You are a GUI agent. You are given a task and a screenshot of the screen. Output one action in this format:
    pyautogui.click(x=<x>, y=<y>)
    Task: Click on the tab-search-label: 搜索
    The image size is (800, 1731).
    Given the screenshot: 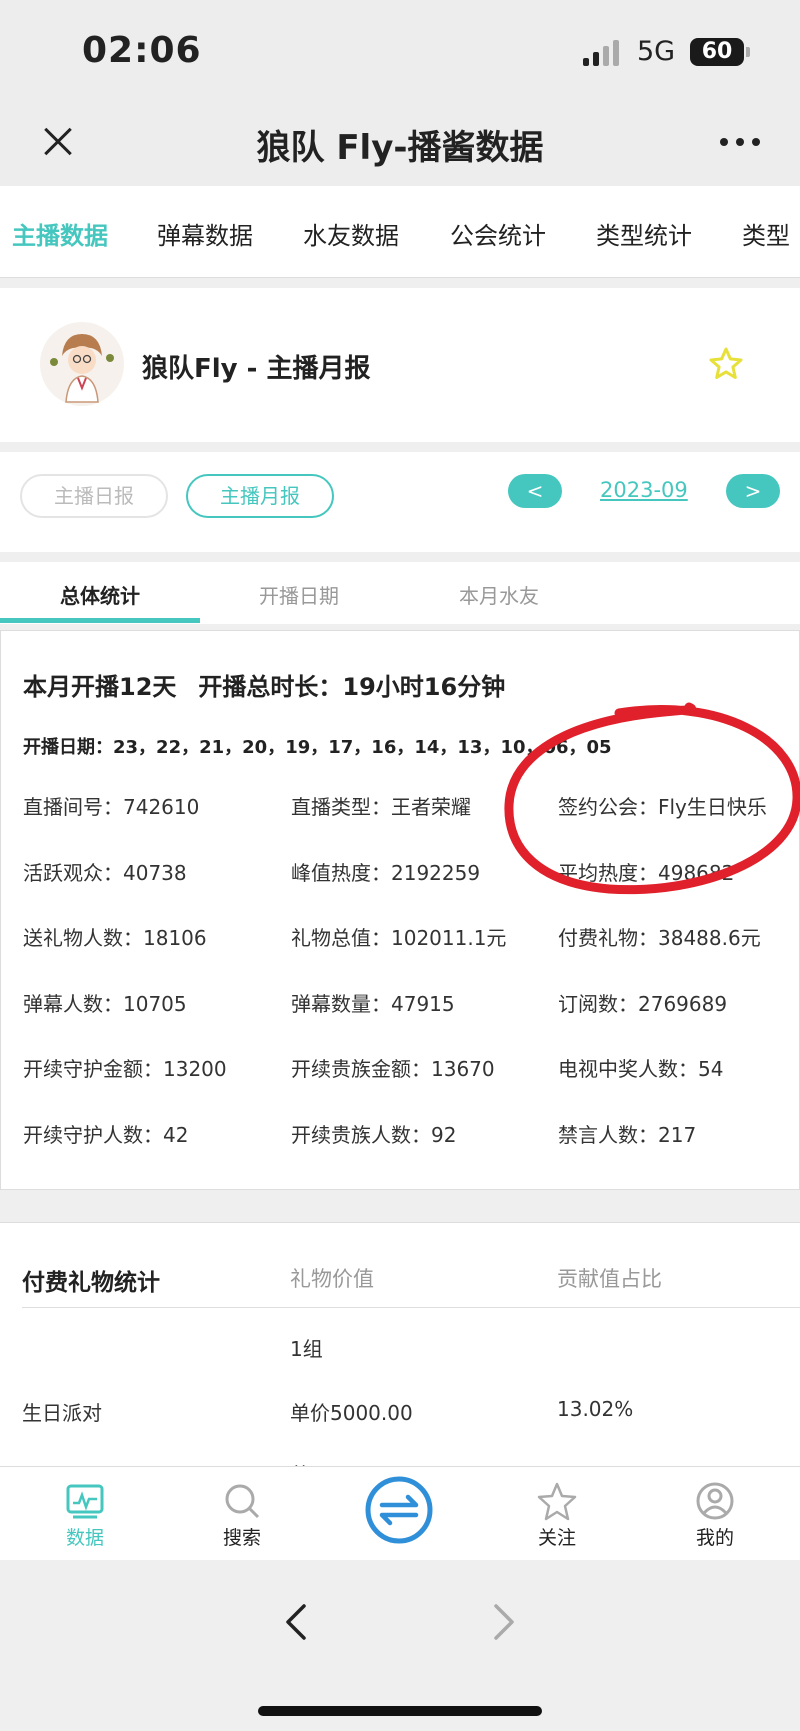 What is the action you would take?
    pyautogui.click(x=241, y=1538)
    